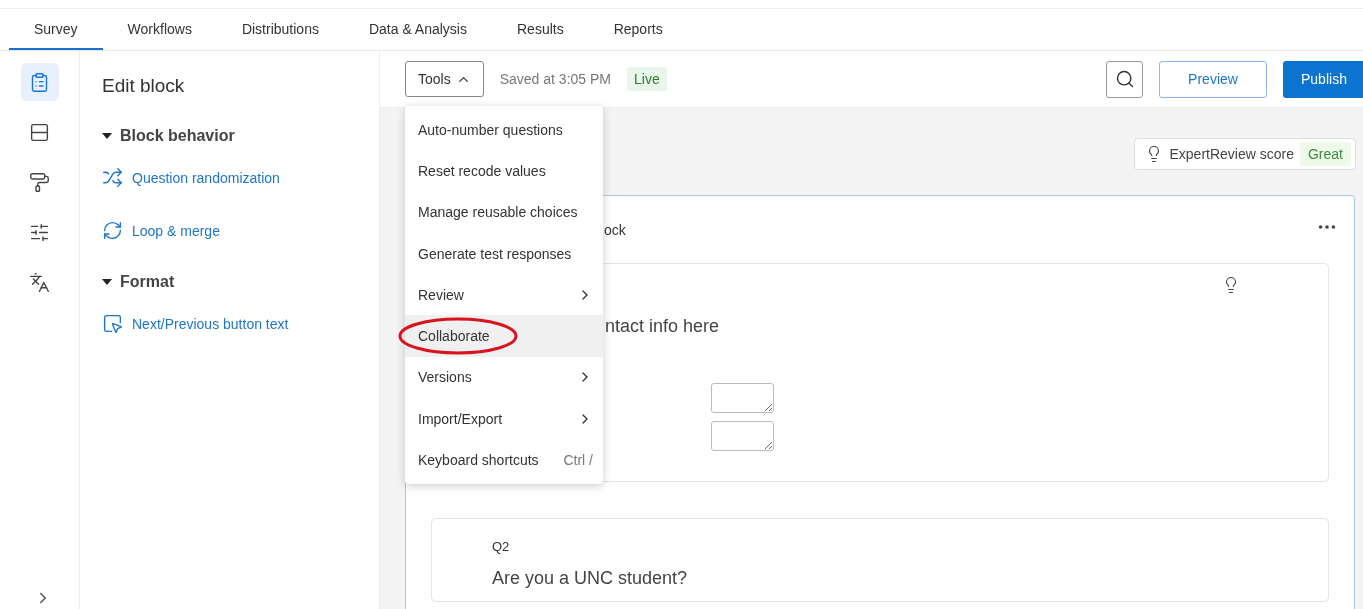 The image size is (1363, 609). Describe the element at coordinates (1323, 79) in the screenshot. I see `publish-button: Publish` at that location.